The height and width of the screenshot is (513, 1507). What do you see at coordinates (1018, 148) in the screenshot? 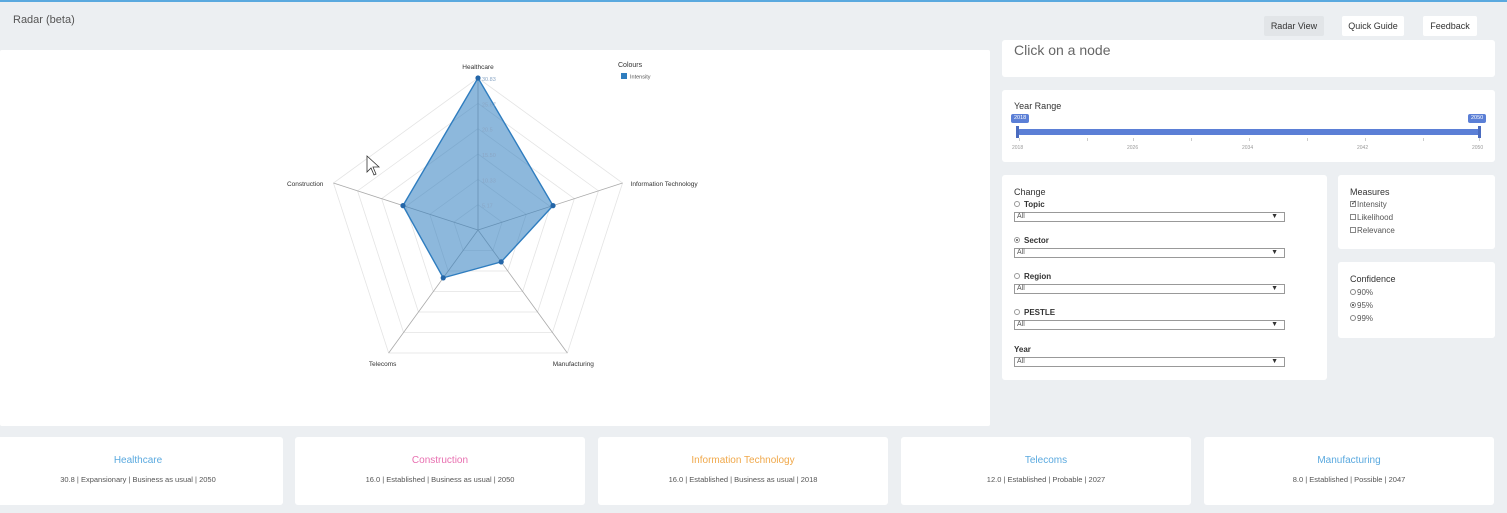
I see `year-tick-label: 2018` at bounding box center [1018, 148].